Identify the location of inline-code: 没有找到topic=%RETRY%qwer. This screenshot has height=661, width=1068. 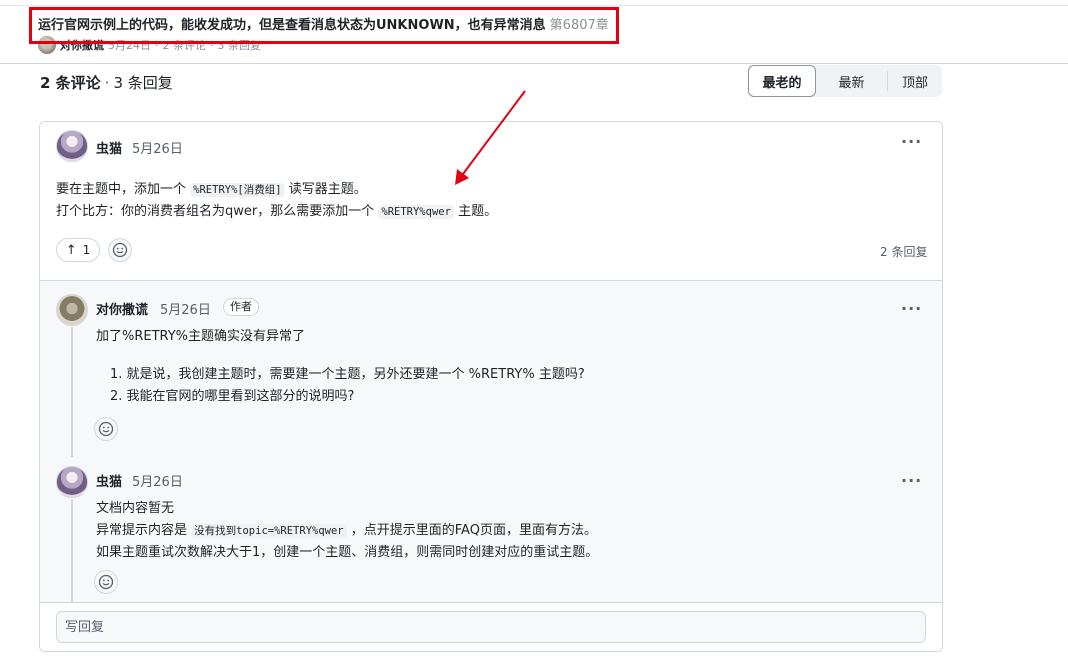
(269, 531).